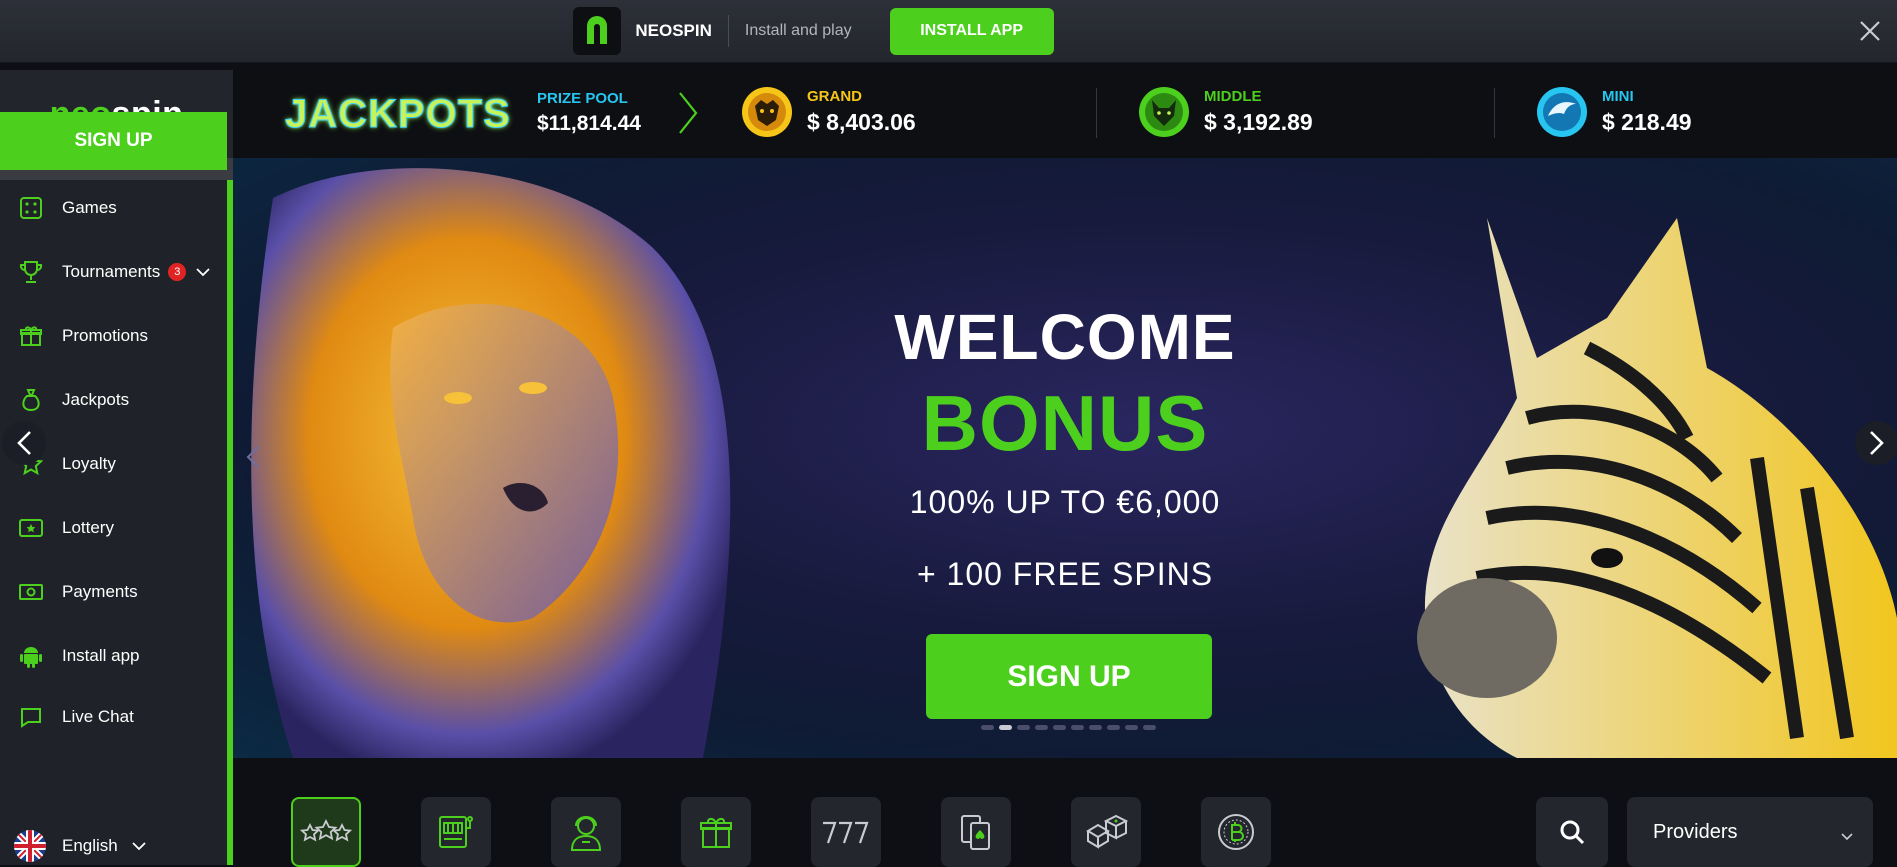 The height and width of the screenshot is (867, 1897). What do you see at coordinates (398, 114) in the screenshot?
I see `jackpots-title: JACKPOTS` at bounding box center [398, 114].